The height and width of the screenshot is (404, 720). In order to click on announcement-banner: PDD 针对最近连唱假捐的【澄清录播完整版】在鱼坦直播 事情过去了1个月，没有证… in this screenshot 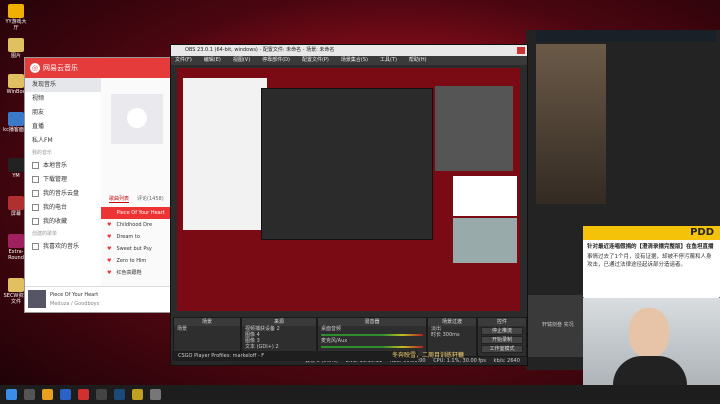, I will do `click(651, 262)`.